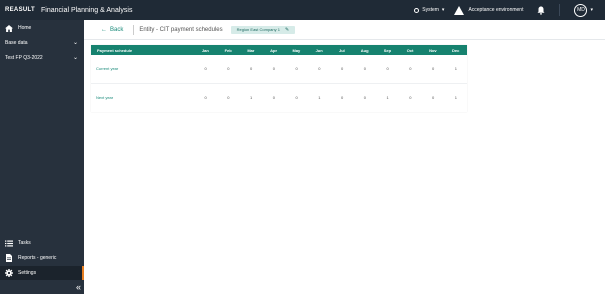  I want to click on avatar: MD, so click(581, 10).